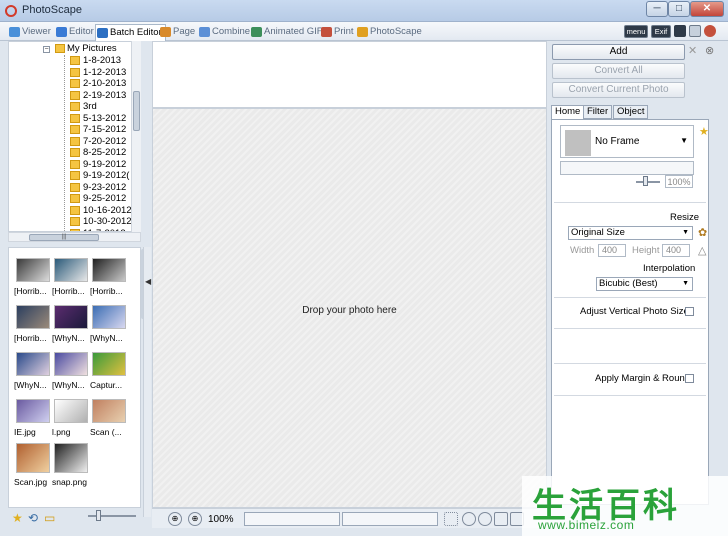  I want to click on tree-root-my-pictures: − My Pictures, so click(80, 49).